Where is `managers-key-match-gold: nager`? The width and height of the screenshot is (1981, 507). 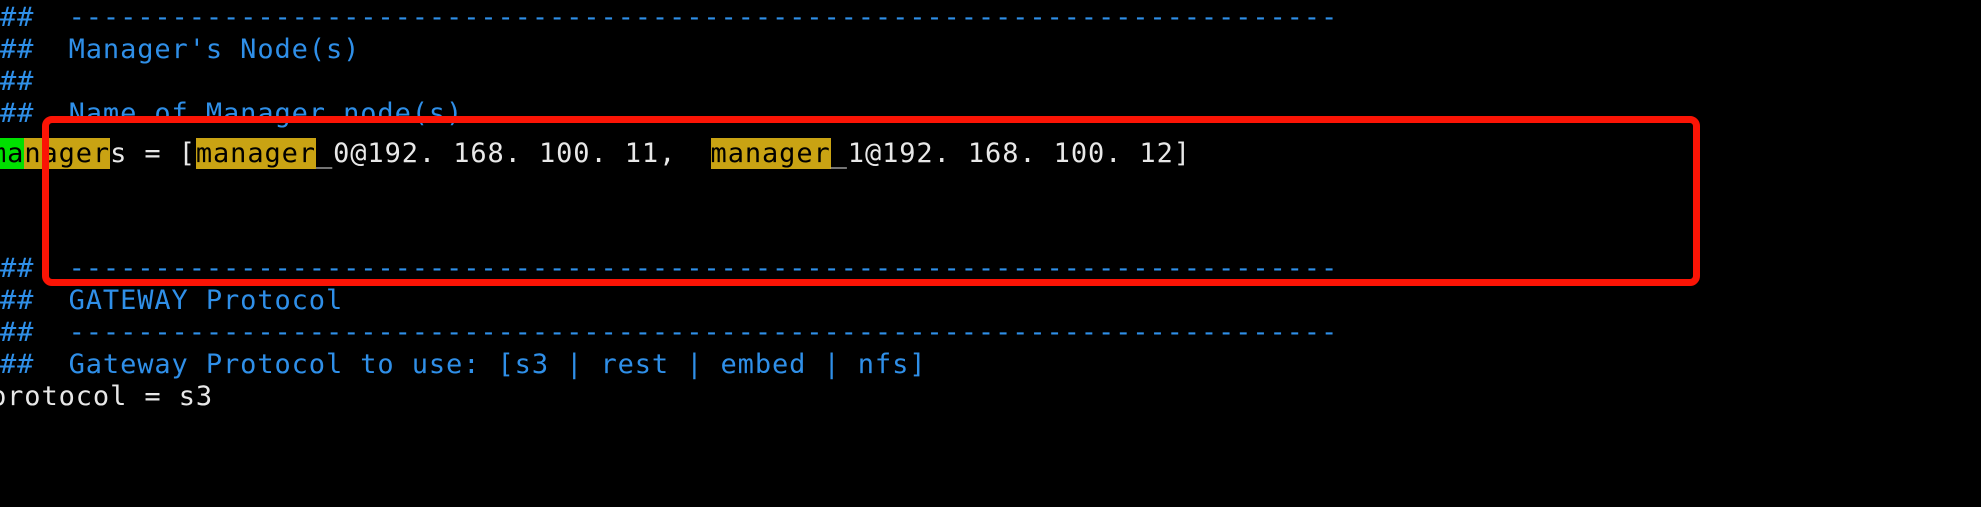
managers-key-match-gold: nager is located at coordinates (67, 153).